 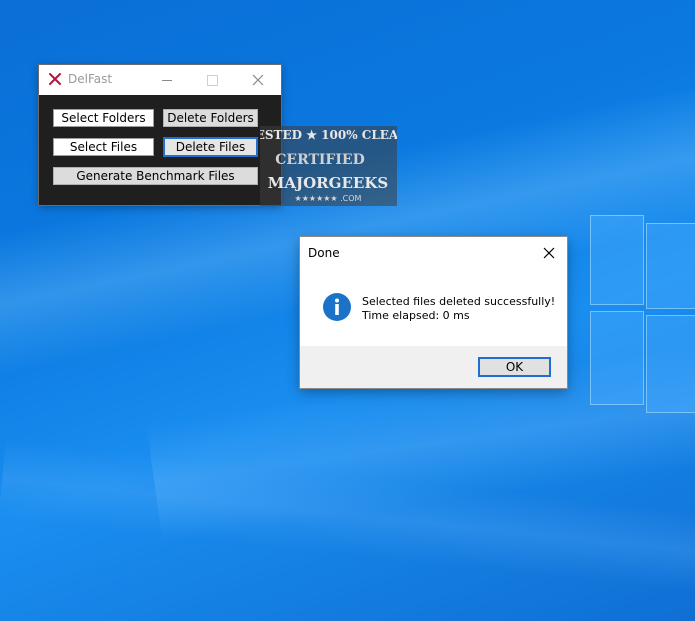 What do you see at coordinates (210, 147) in the screenshot?
I see `delete-files-button: Delete Files` at bounding box center [210, 147].